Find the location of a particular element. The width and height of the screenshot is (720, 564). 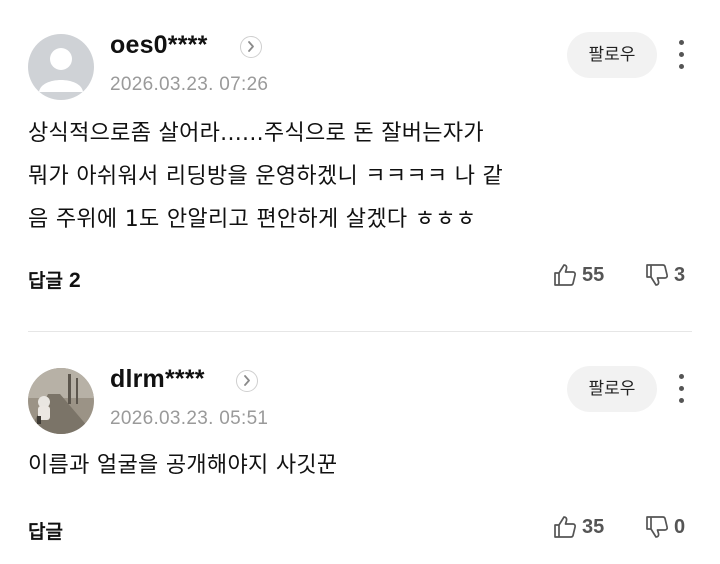

photo-avatar is located at coordinates (61, 401).